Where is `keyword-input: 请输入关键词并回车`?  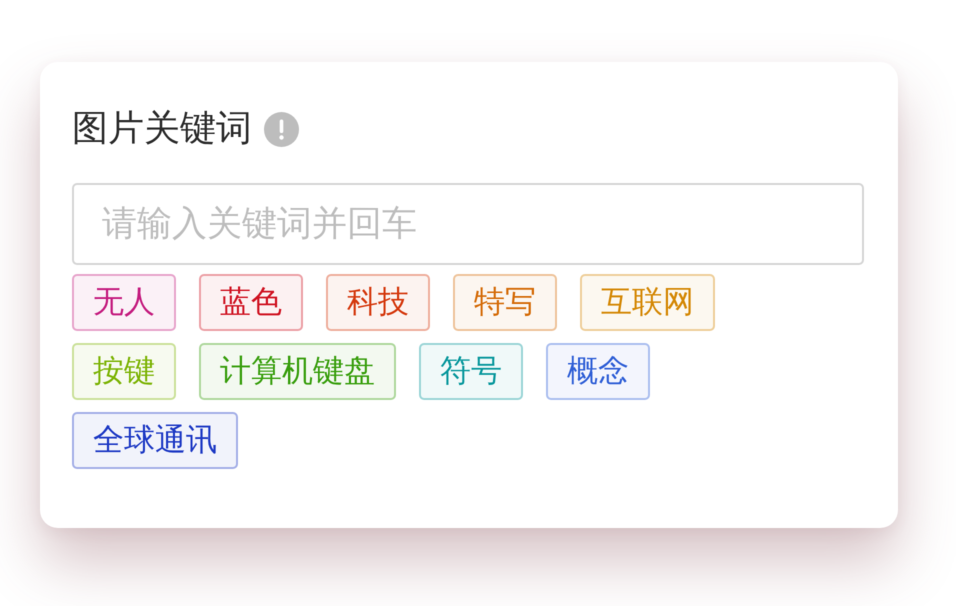
keyword-input: 请输入关键词并回车 is located at coordinates (468, 224).